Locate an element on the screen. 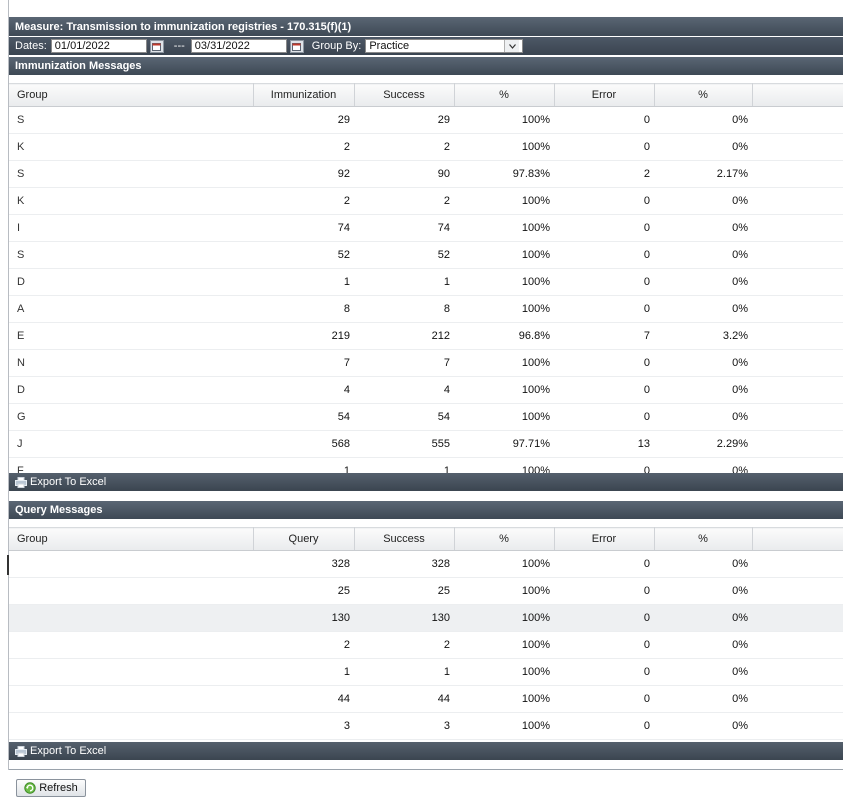 The height and width of the screenshot is (798, 843). error-cell: 7 is located at coordinates (604, 336).